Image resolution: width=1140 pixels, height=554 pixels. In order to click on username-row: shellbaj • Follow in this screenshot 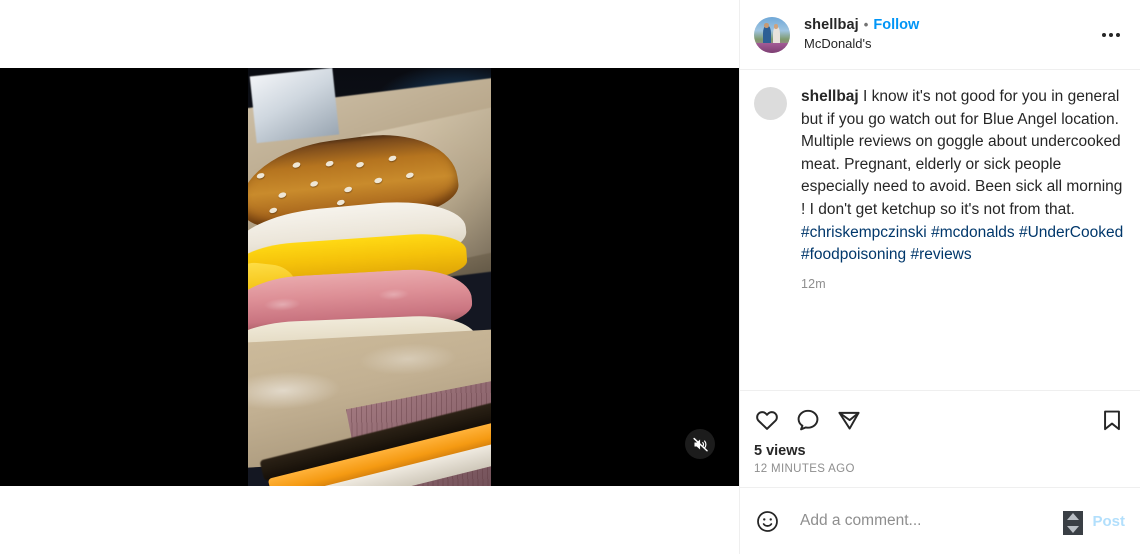, I will do `click(950, 25)`.